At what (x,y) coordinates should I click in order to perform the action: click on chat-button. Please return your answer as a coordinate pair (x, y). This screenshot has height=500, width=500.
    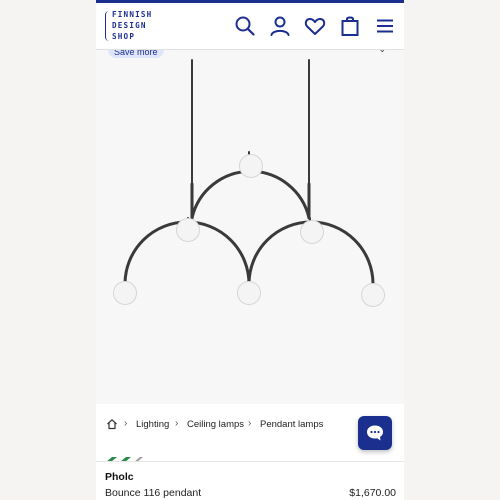
    Looking at the image, I should click on (375, 433).